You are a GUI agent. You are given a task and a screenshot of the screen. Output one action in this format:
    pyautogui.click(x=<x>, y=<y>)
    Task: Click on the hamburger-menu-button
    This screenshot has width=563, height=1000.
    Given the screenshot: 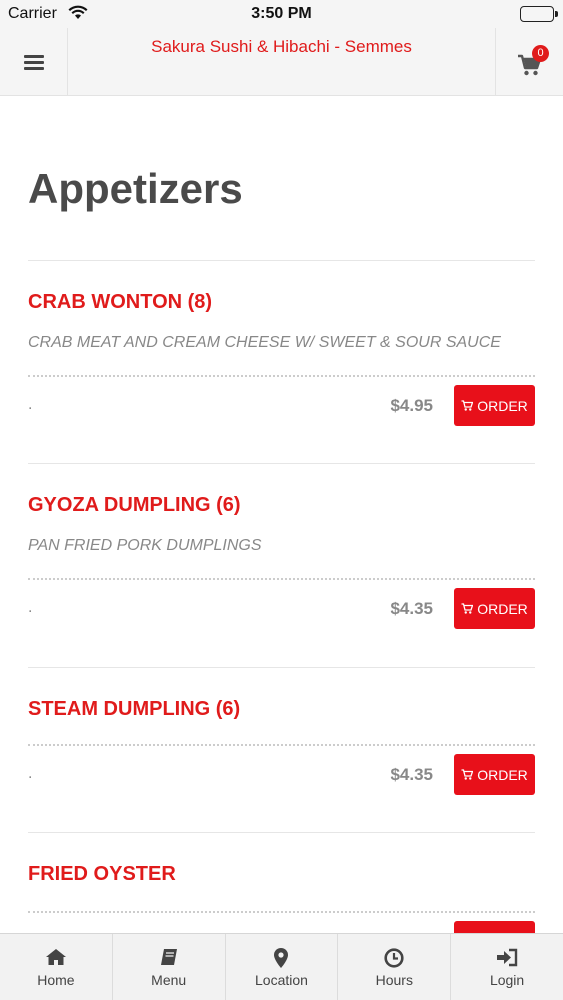 What is the action you would take?
    pyautogui.click(x=34, y=62)
    